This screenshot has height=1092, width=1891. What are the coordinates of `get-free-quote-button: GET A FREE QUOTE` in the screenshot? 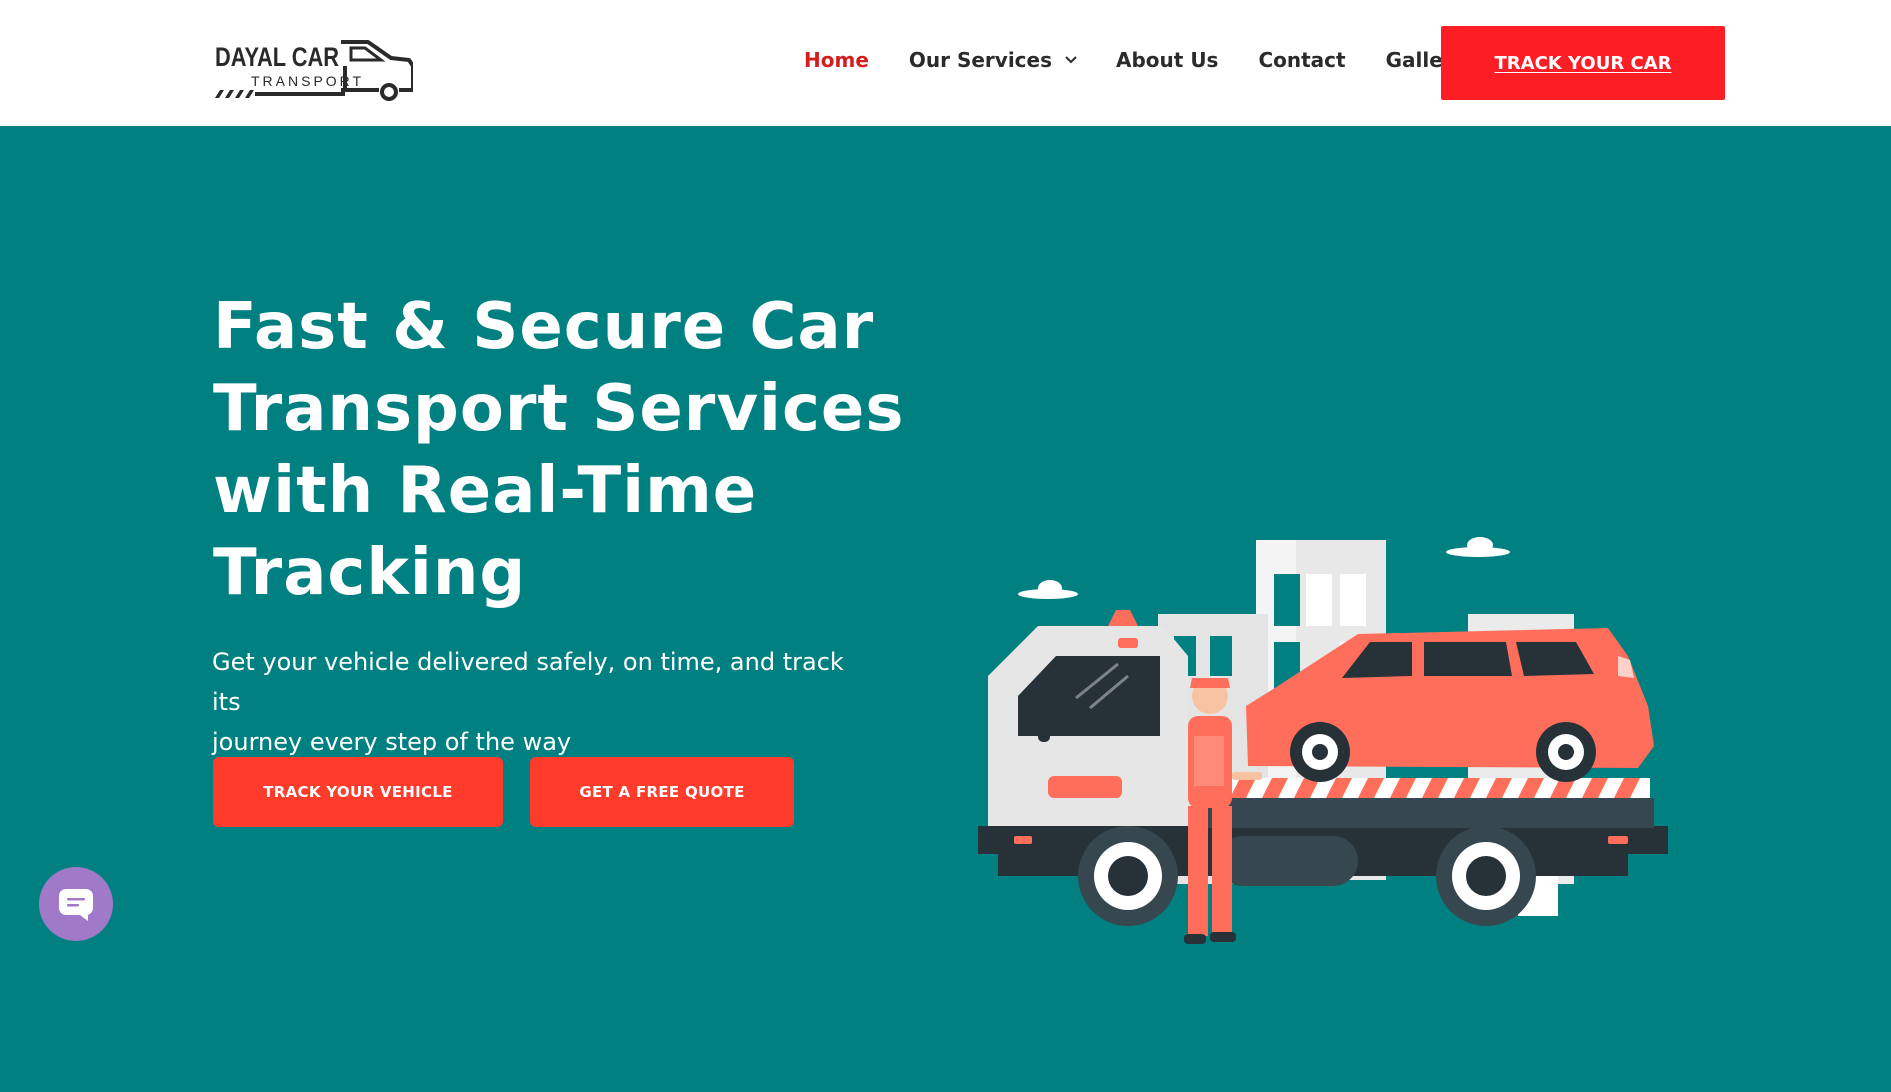 It's located at (662, 792).